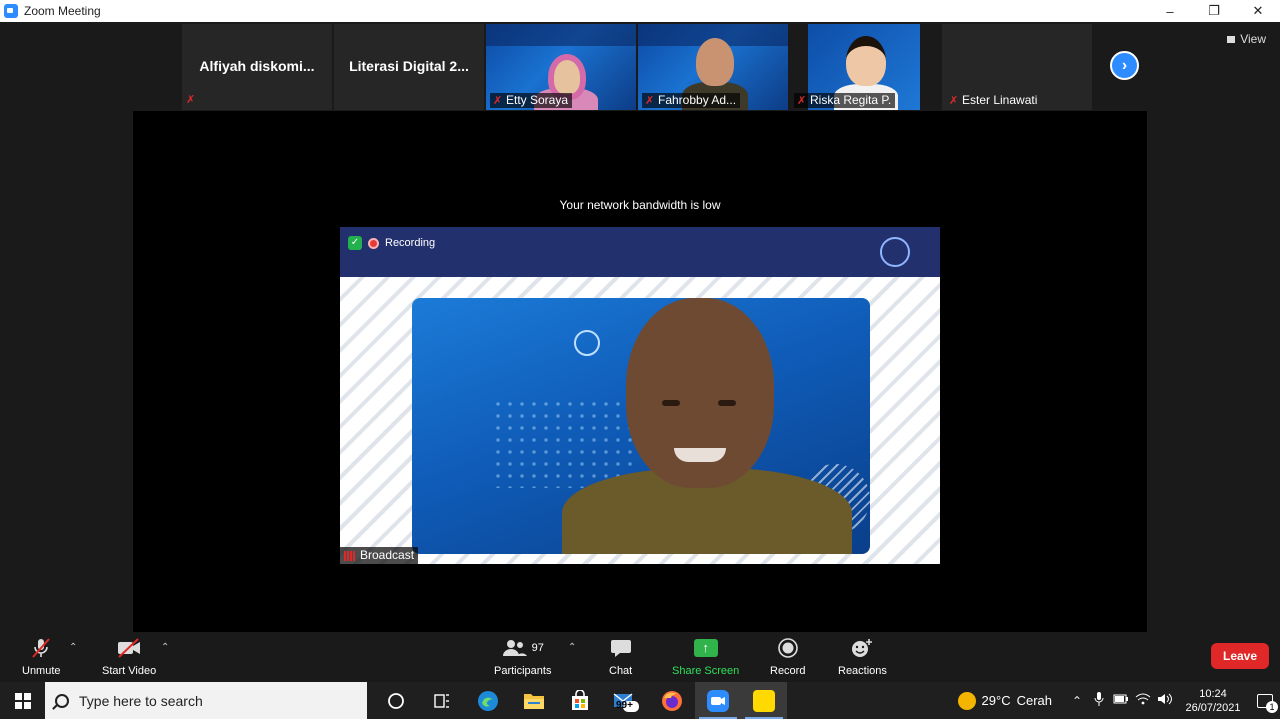  What do you see at coordinates (11, 11) in the screenshot?
I see `zoom-app-icon` at bounding box center [11, 11].